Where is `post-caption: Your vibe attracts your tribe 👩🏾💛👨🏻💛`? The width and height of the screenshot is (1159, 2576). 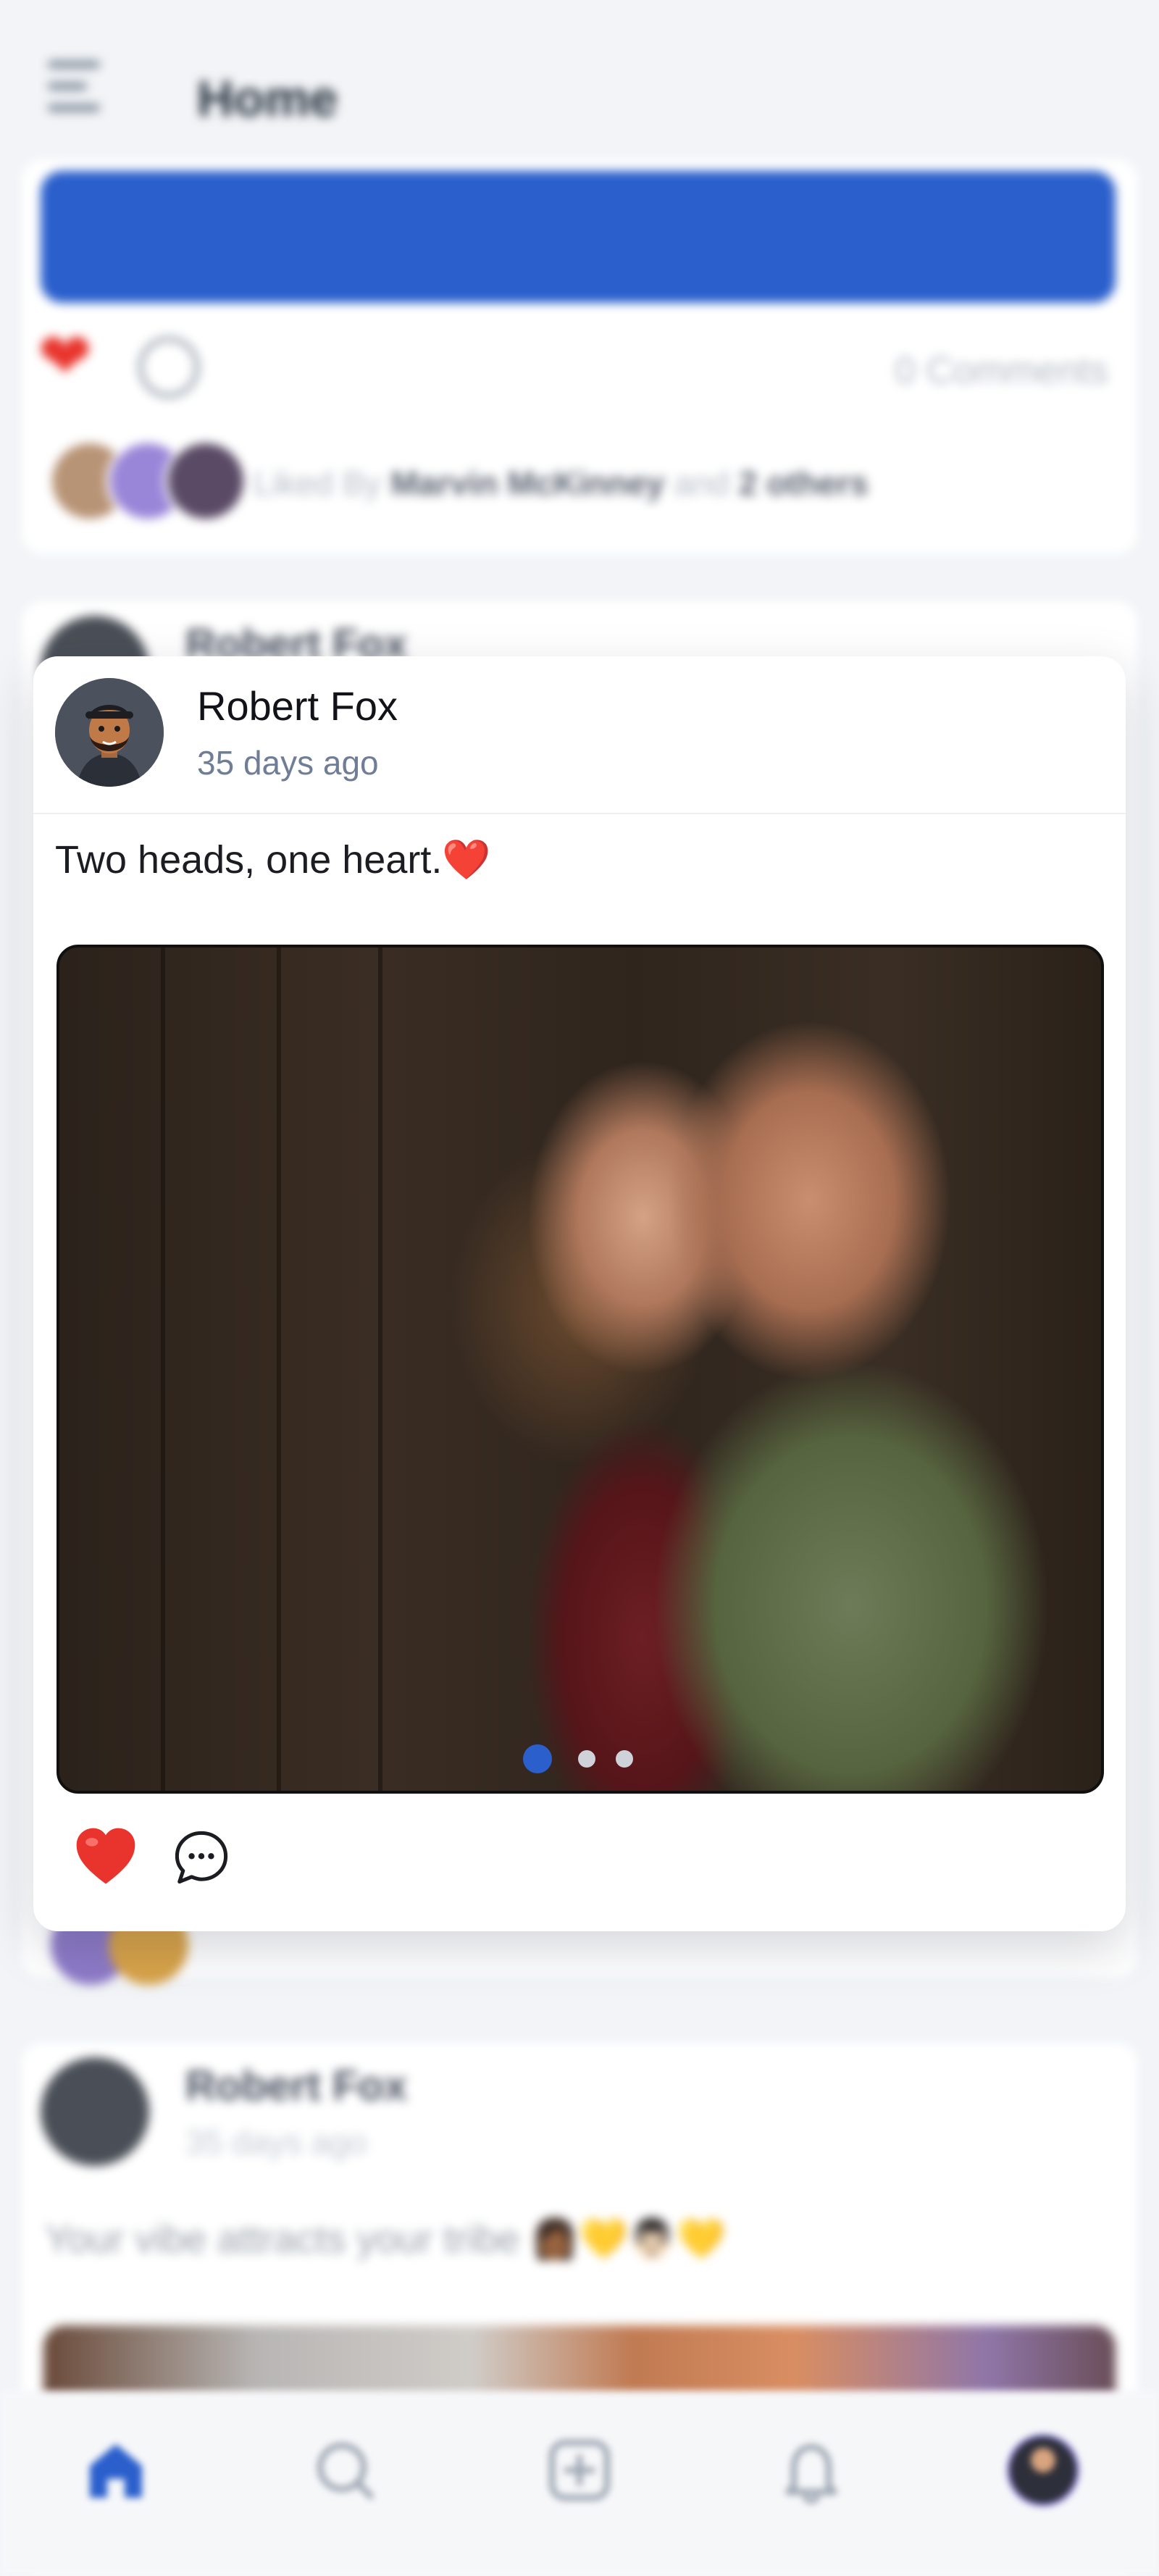
post-caption: Your vibe attracts your tribe 👩🏾💛👨🏻💛 is located at coordinates (385, 2239).